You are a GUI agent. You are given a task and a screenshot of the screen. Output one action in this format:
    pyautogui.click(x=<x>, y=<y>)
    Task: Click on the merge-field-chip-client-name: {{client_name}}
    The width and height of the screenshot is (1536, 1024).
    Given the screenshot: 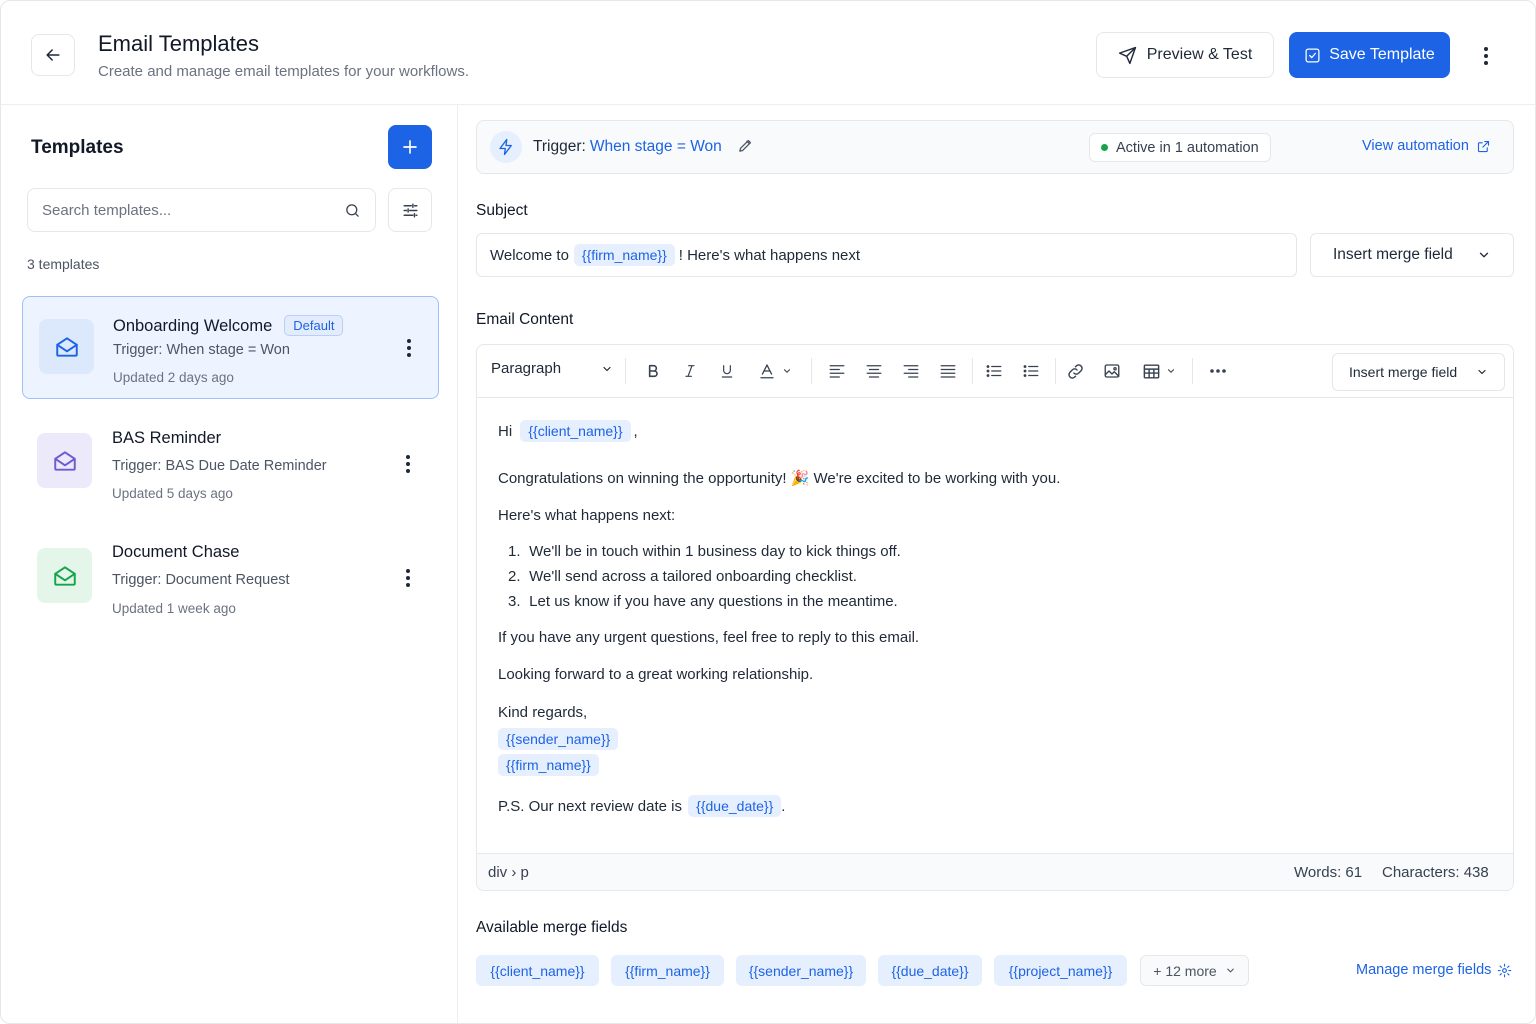 What is the action you would take?
    pyautogui.click(x=537, y=970)
    